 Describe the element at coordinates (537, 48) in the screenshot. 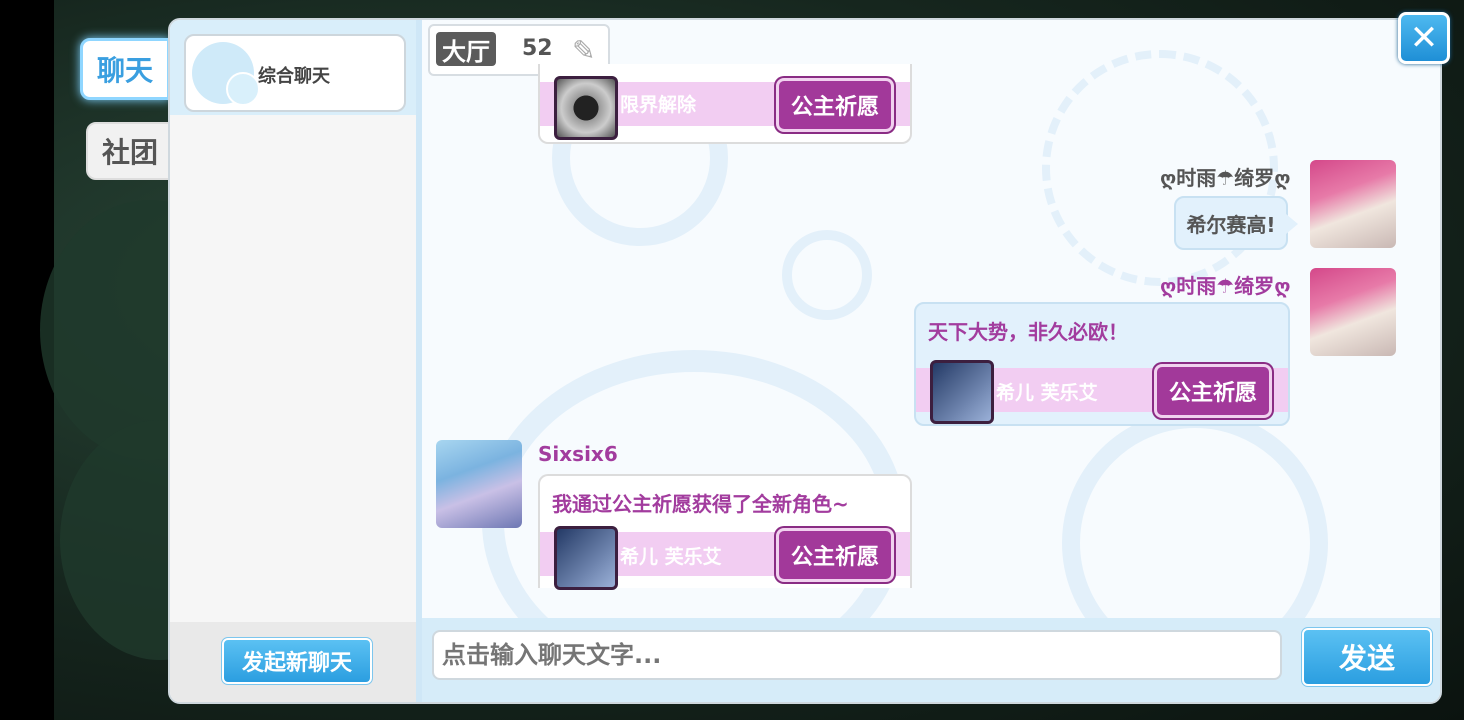

I see `channel-count: 52` at that location.